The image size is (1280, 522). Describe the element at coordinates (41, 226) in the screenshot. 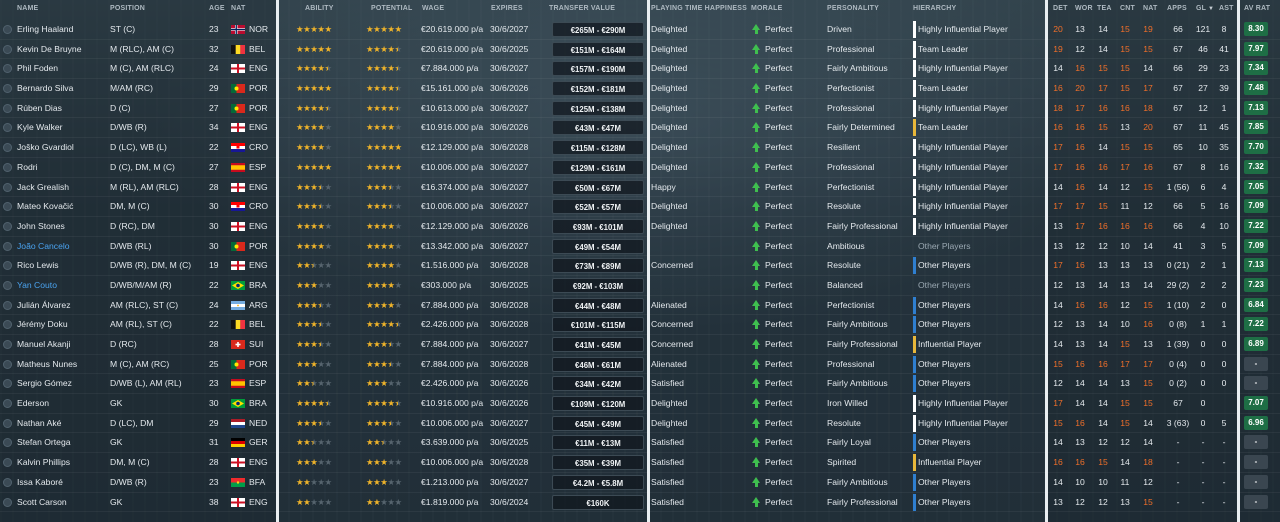

I see `player-name: John Stones` at that location.